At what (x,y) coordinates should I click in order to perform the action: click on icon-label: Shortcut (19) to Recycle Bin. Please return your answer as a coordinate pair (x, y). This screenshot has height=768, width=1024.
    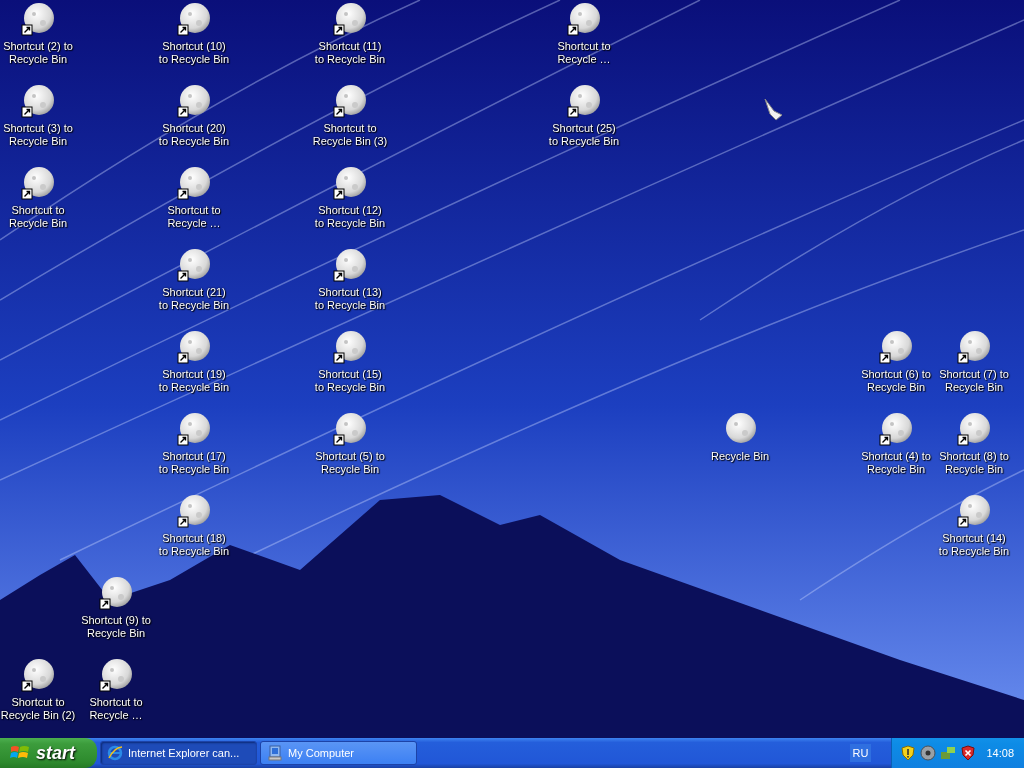
    Looking at the image, I should click on (194, 381).